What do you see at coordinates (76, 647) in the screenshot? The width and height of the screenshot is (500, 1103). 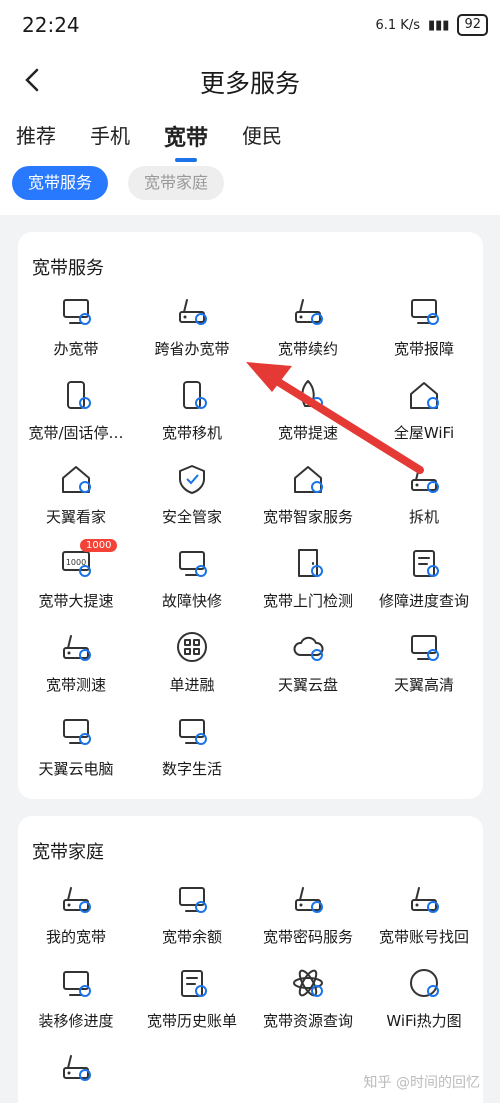 I see `router-gauge-icon` at bounding box center [76, 647].